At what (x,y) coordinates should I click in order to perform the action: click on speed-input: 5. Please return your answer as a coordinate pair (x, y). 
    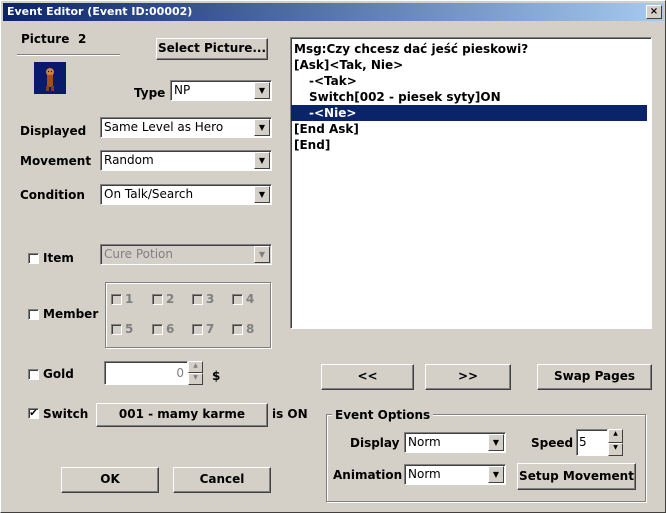
    Looking at the image, I should click on (592, 442).